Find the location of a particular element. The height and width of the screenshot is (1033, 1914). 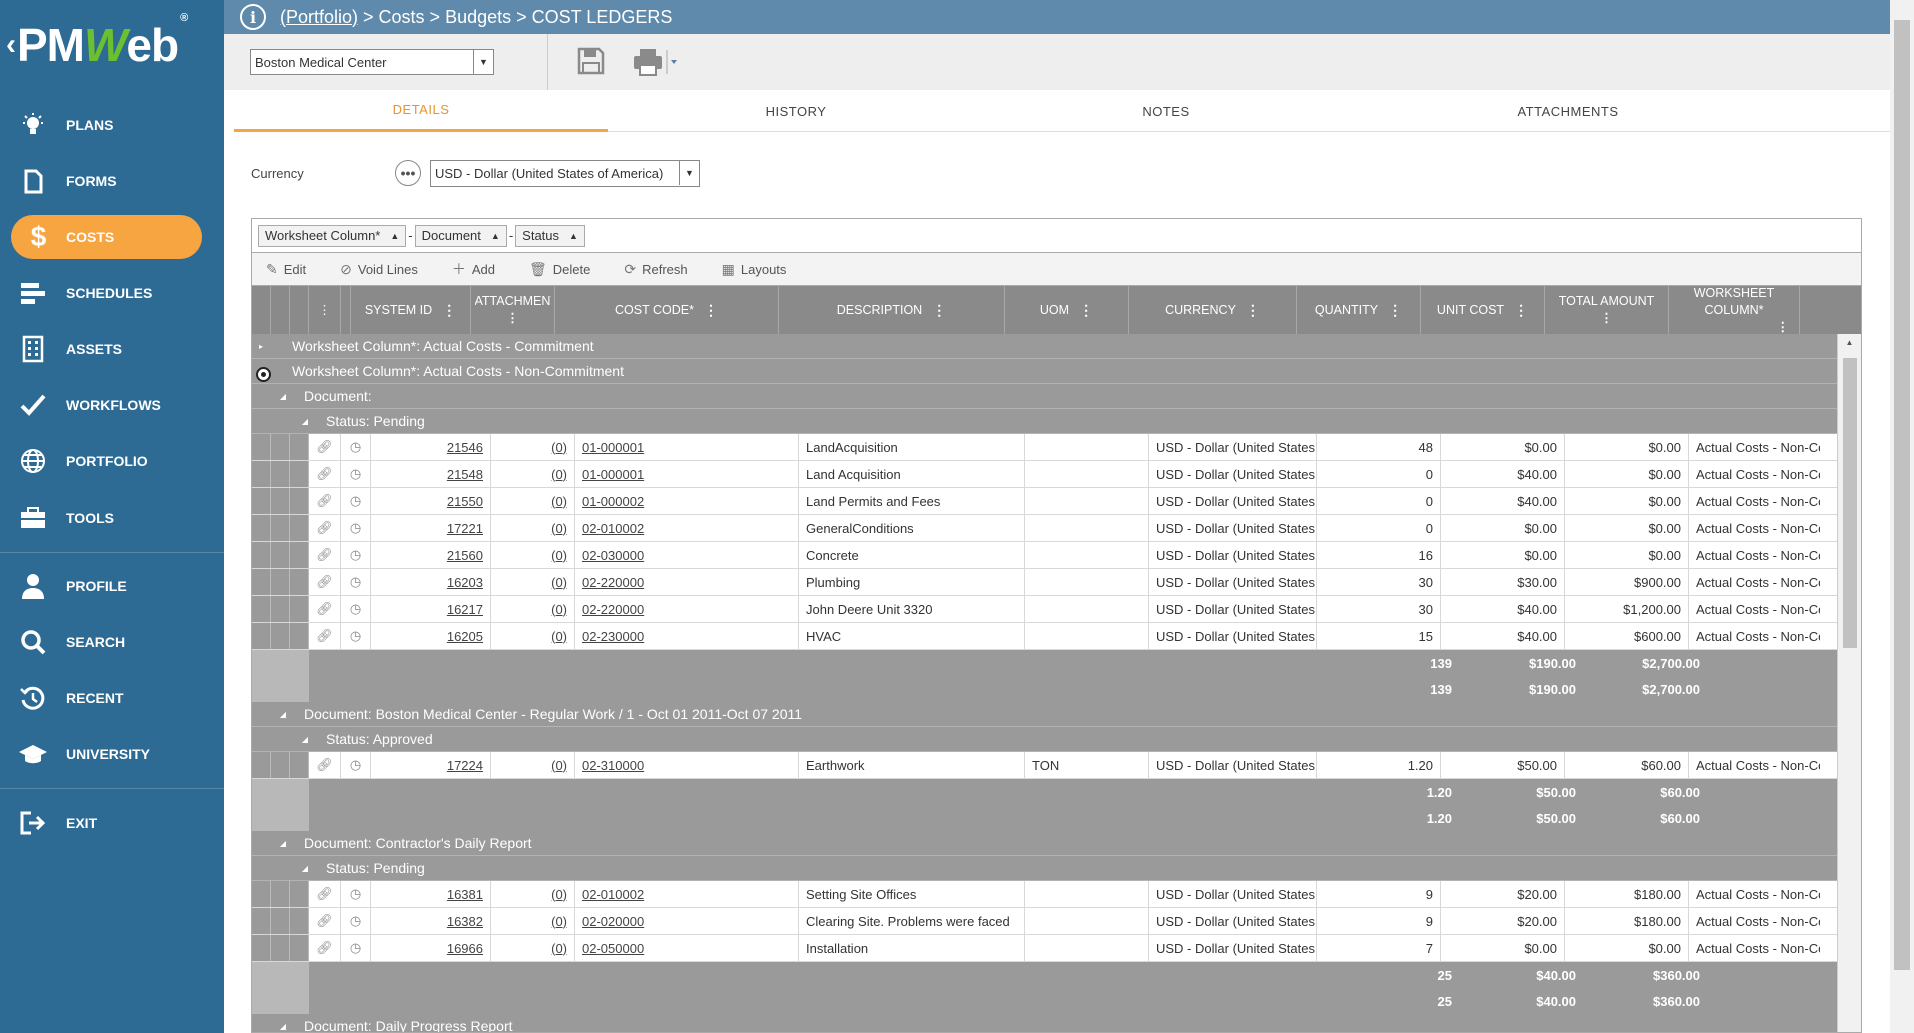

nav-plans: PLANS is located at coordinates (112, 125).